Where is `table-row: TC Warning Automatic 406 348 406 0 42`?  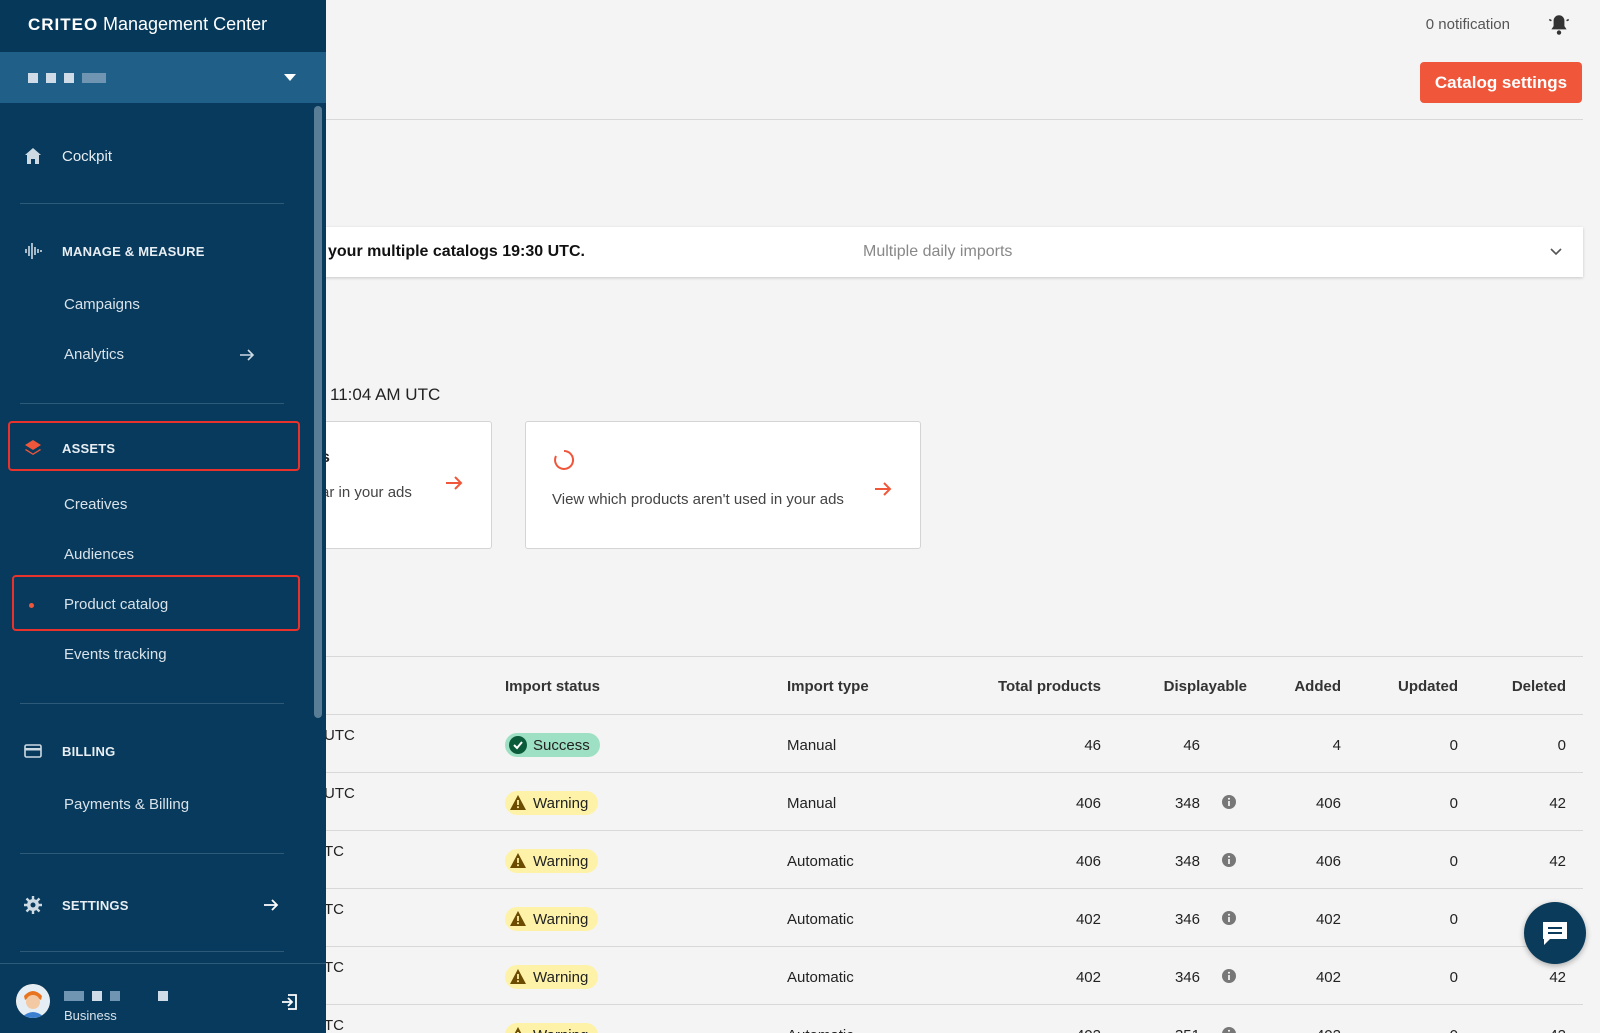 table-row: TC Warning Automatic 406 348 406 0 42 is located at coordinates (951, 860).